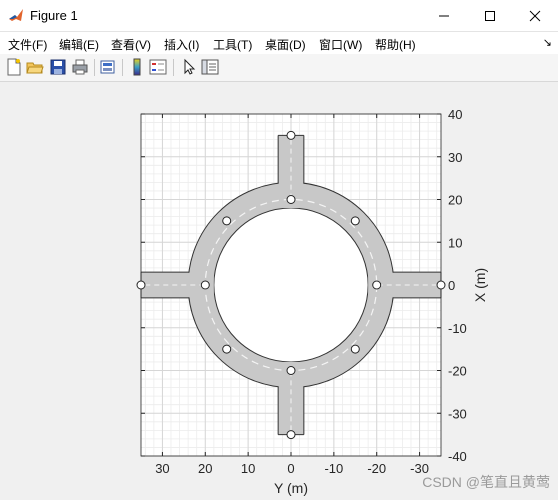 The height and width of the screenshot is (500, 558). Describe the element at coordinates (79, 44) in the screenshot. I see `menu-edit: 编辑(E)` at that location.